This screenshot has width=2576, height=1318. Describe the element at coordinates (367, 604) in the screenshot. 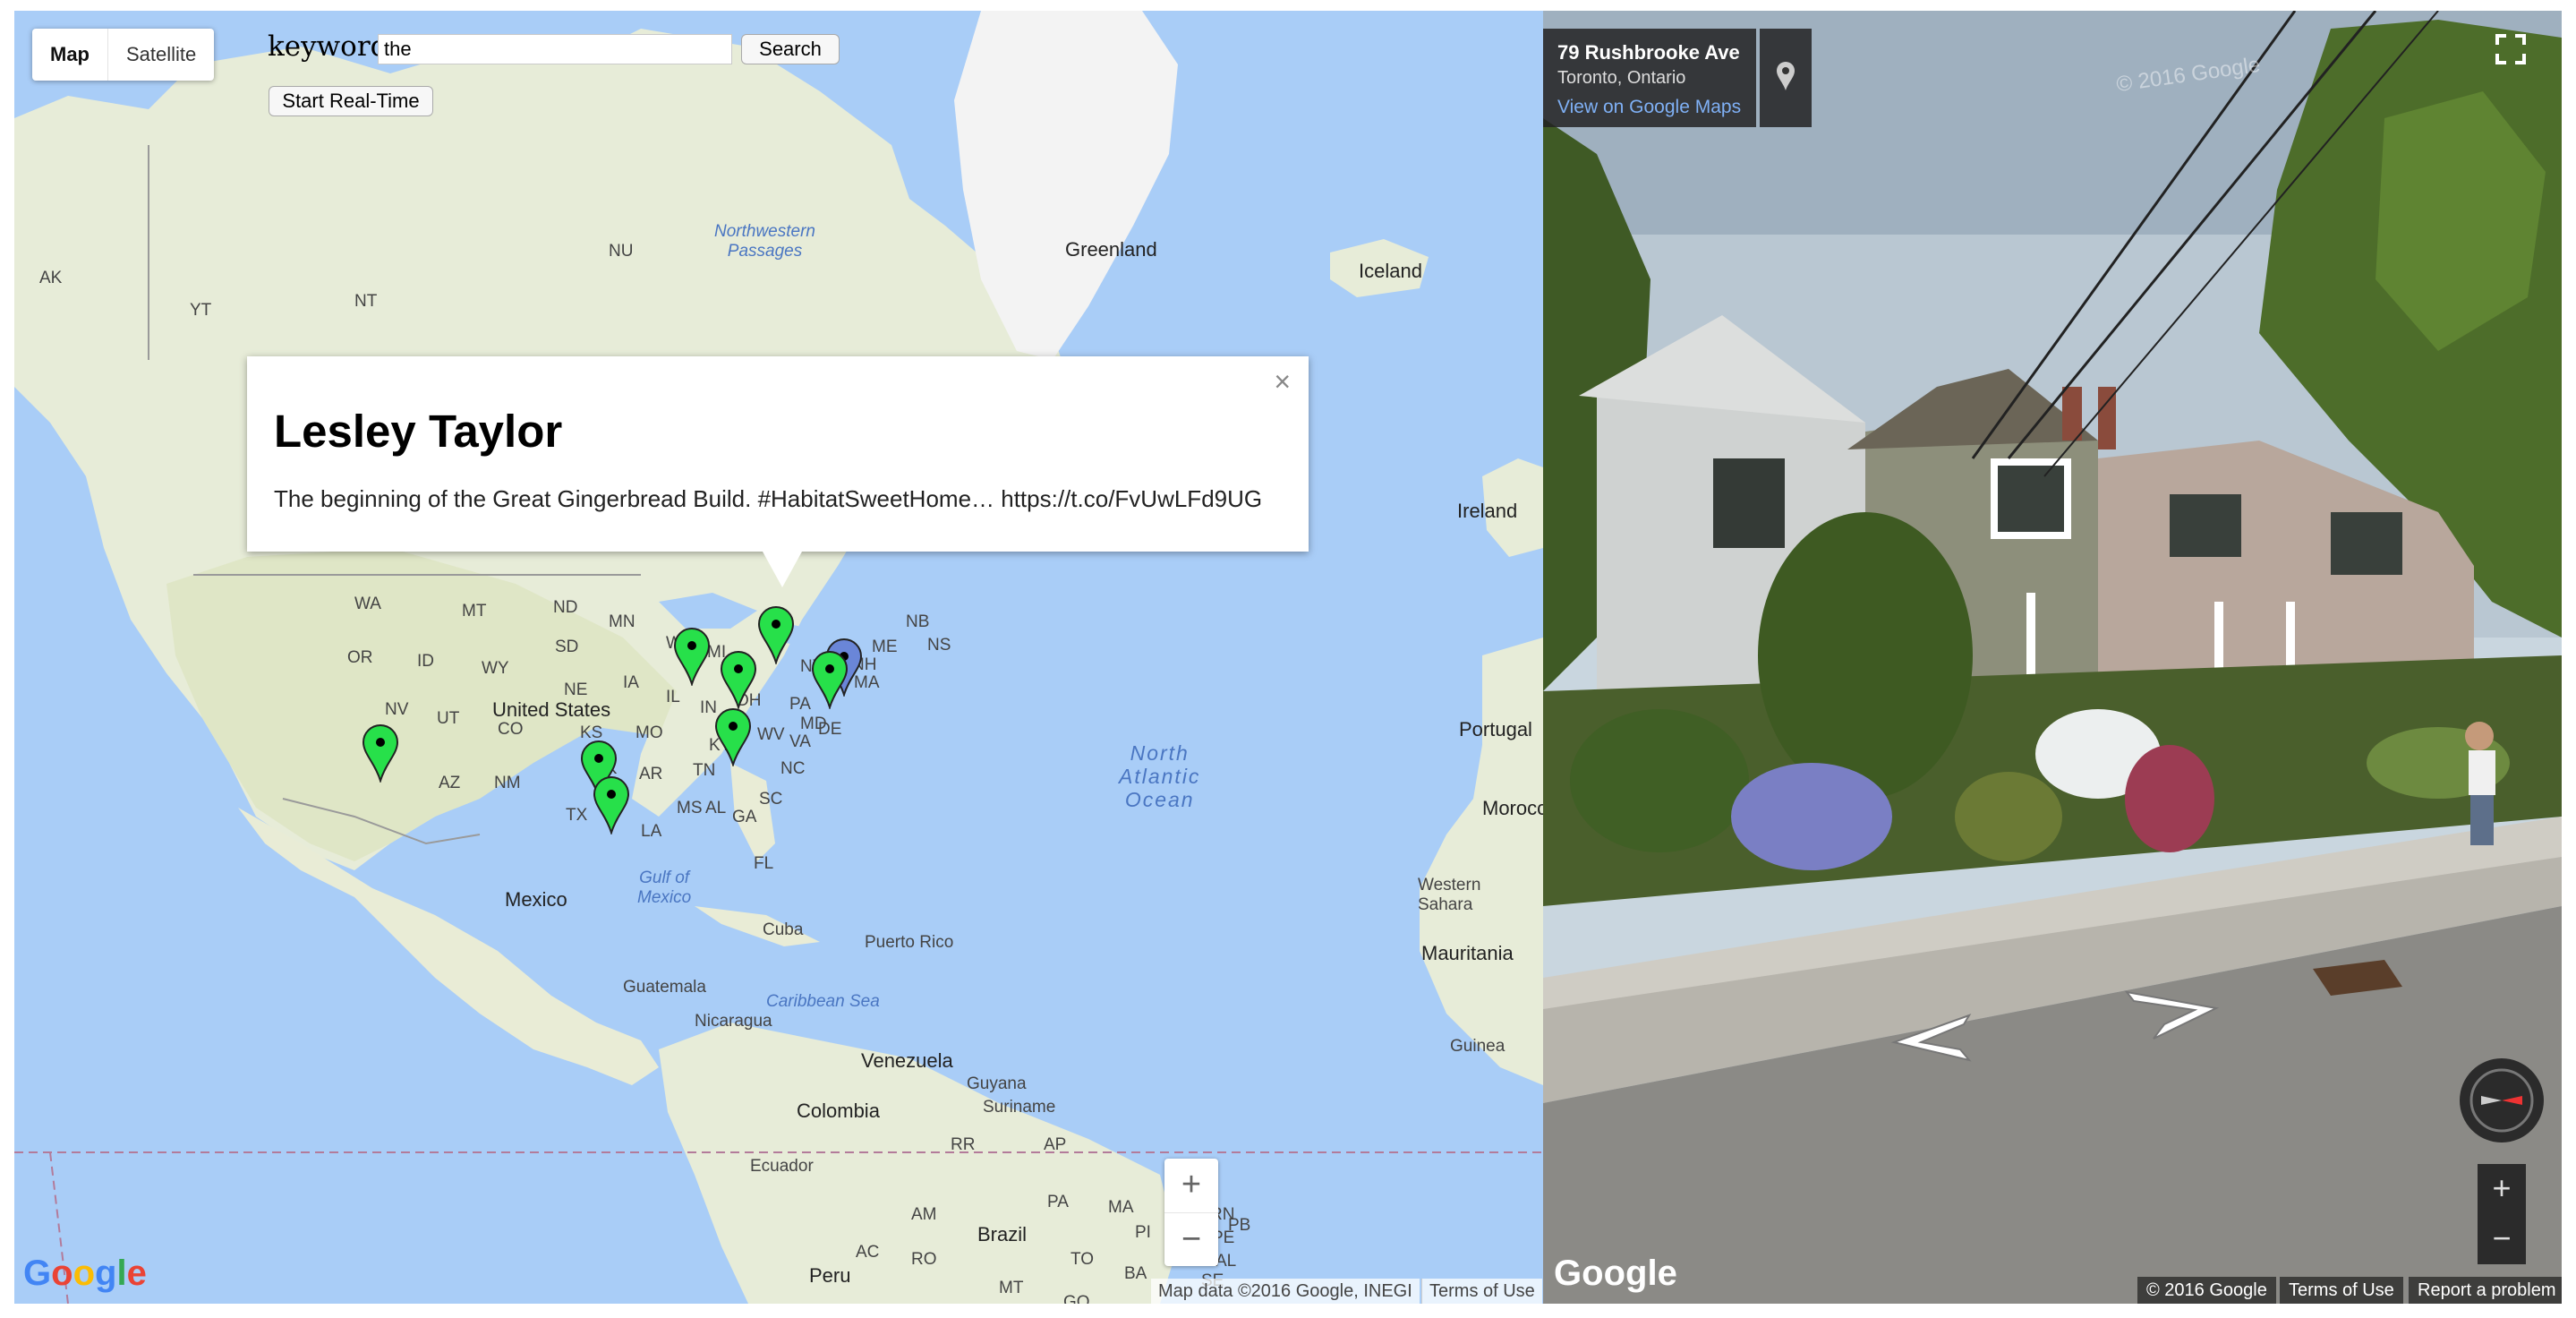

I see `label-wa: WA` at that location.